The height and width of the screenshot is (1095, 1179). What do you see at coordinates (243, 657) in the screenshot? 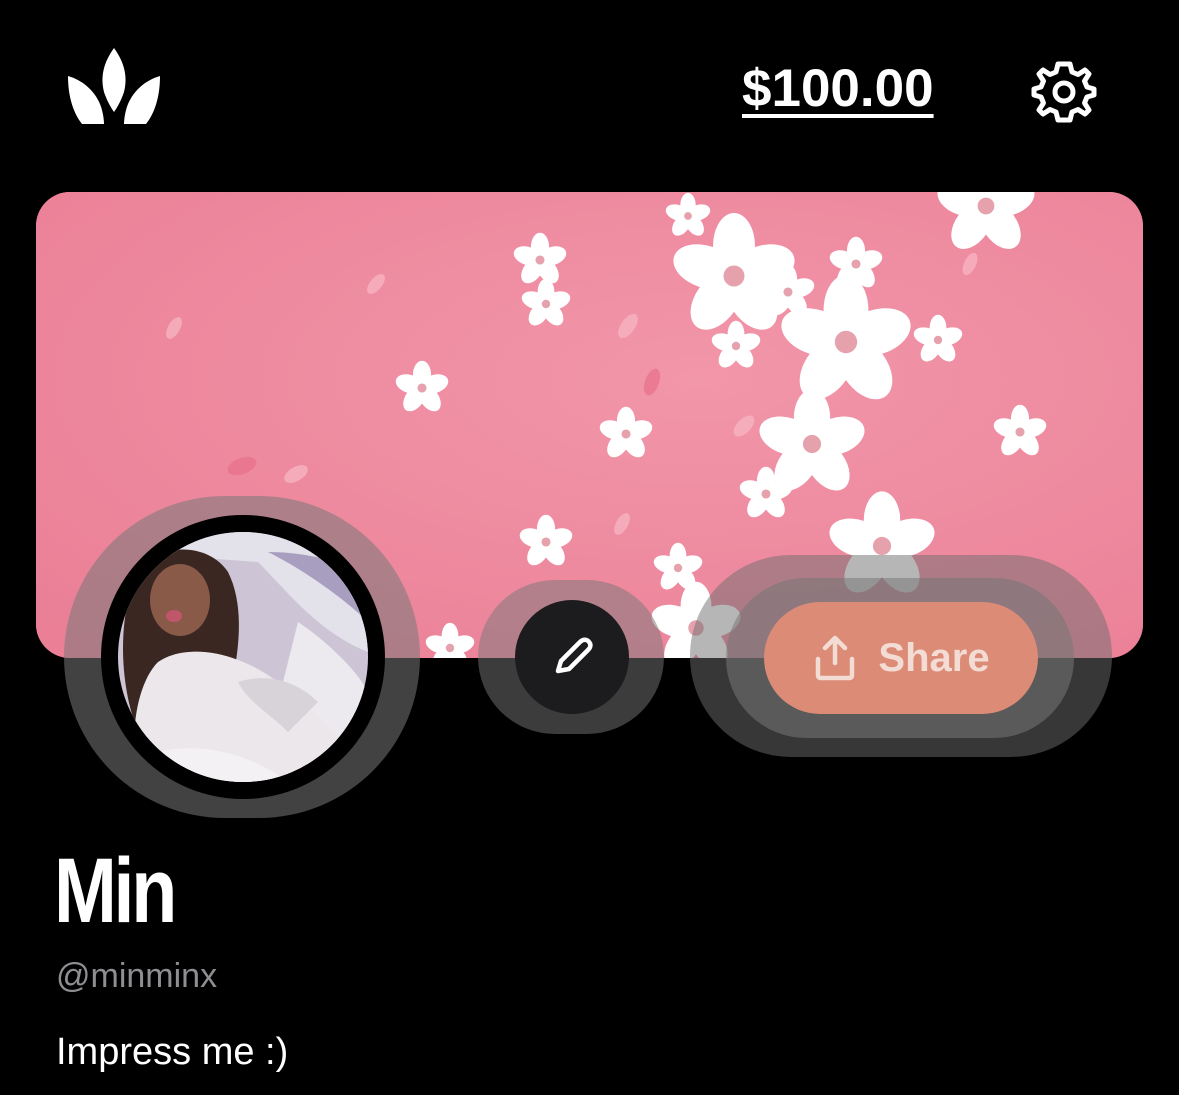
I see `avatar` at bounding box center [243, 657].